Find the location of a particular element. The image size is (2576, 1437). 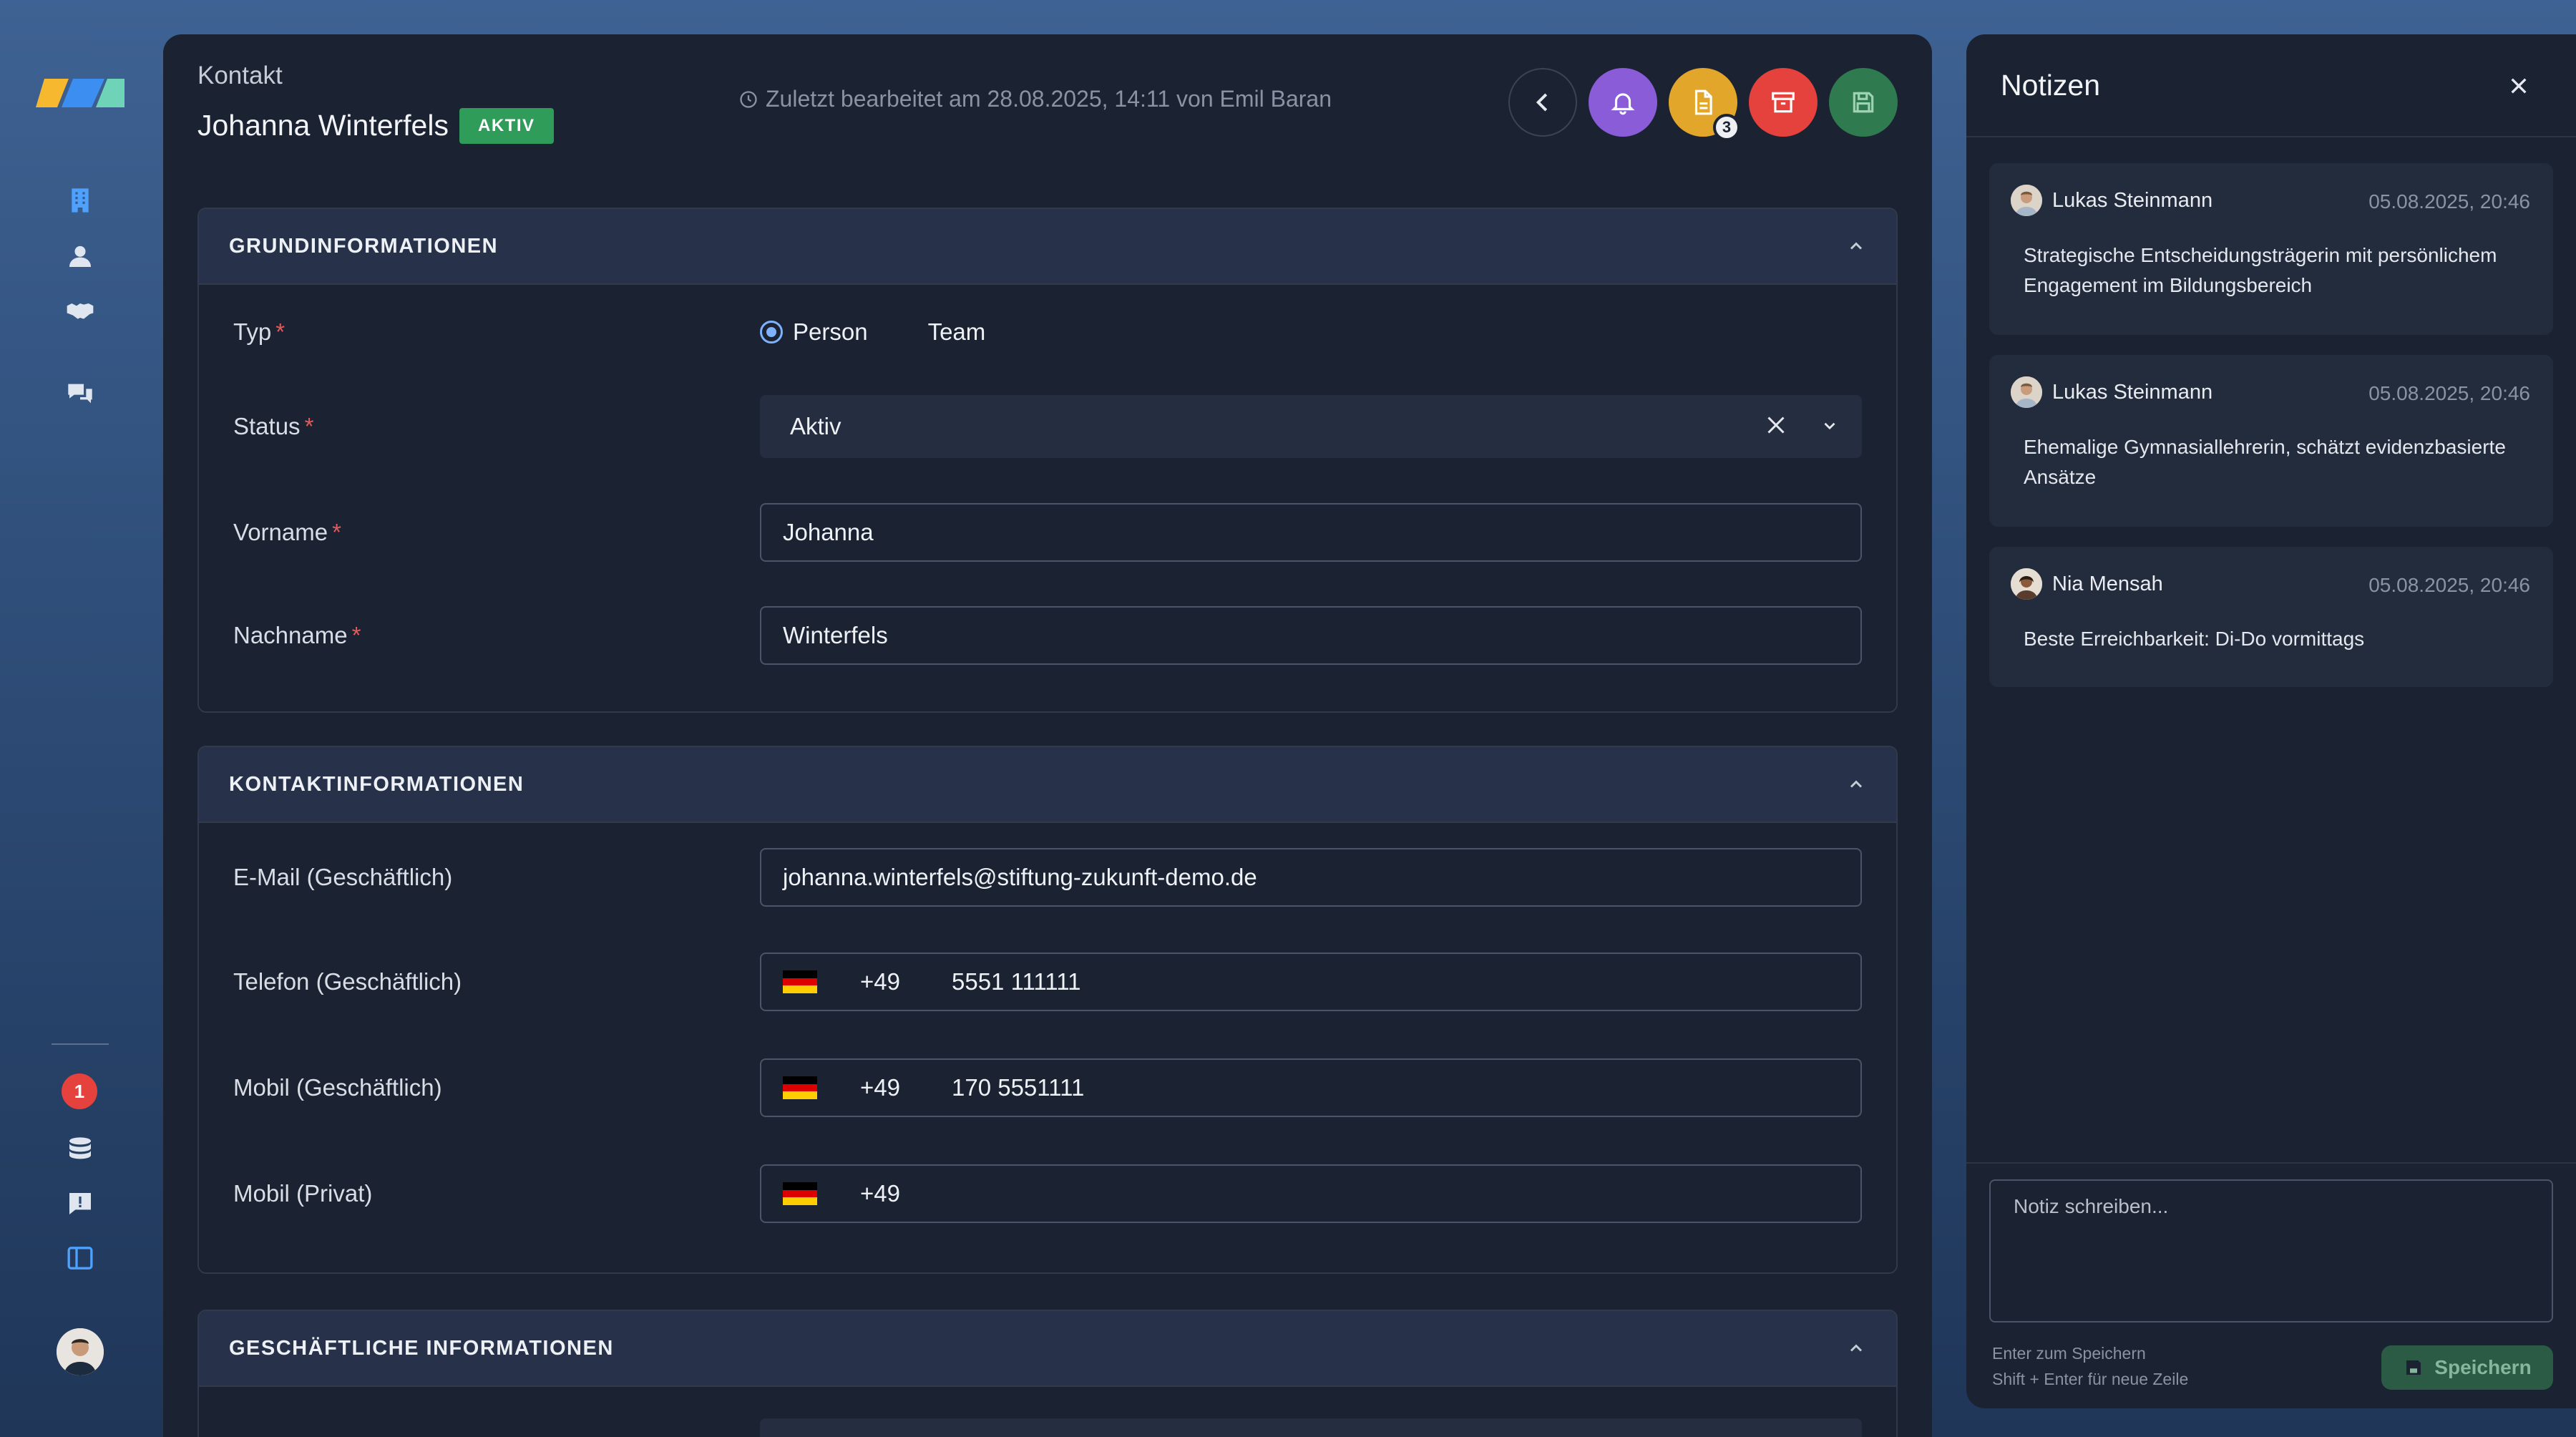

documents-count: 3 is located at coordinates (1726, 127).